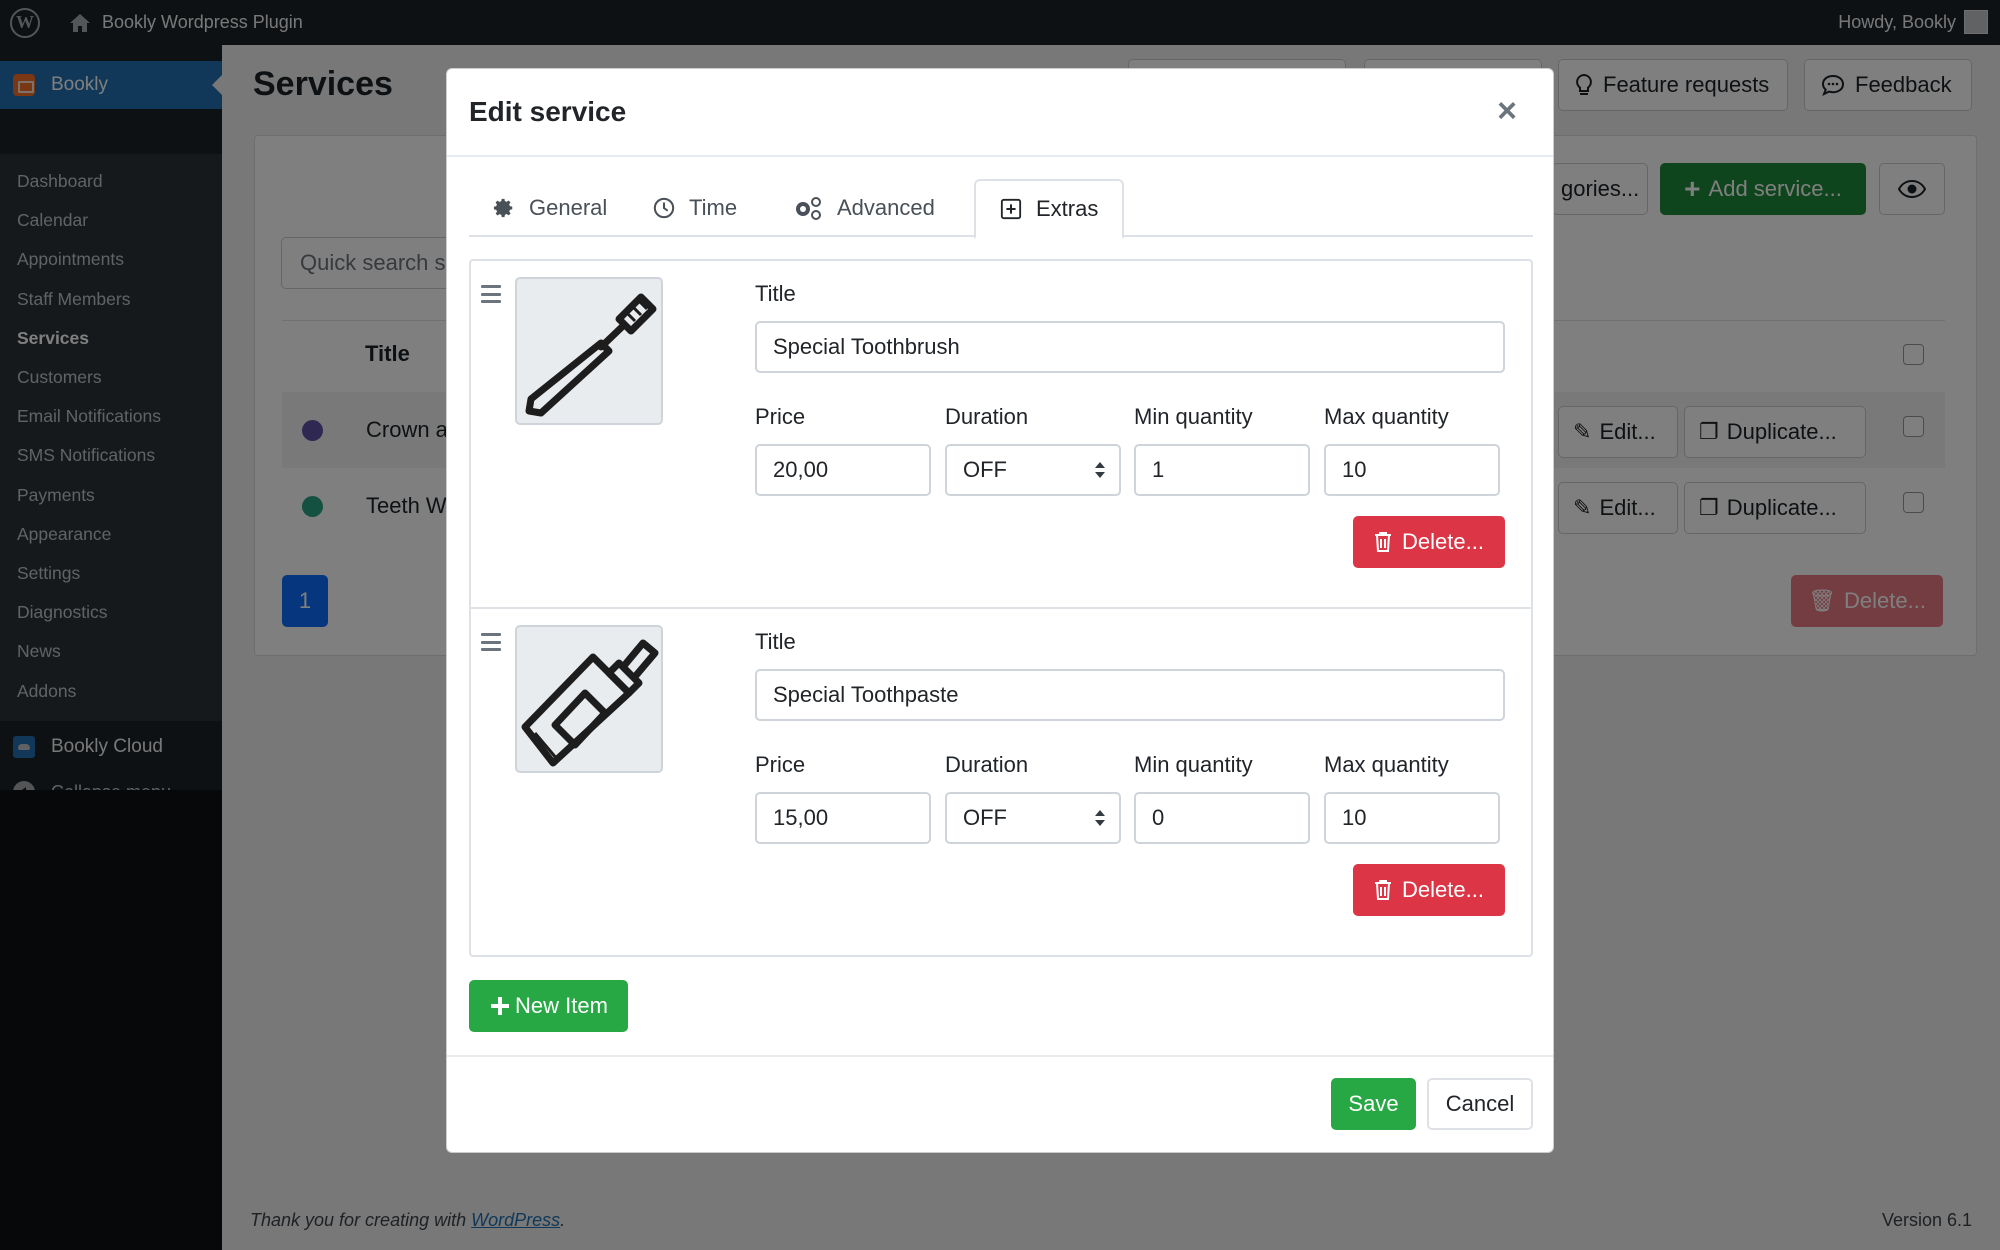 This screenshot has width=2000, height=1250. What do you see at coordinates (1222, 818) in the screenshot?
I see `extra-min-quantity-input: 0` at bounding box center [1222, 818].